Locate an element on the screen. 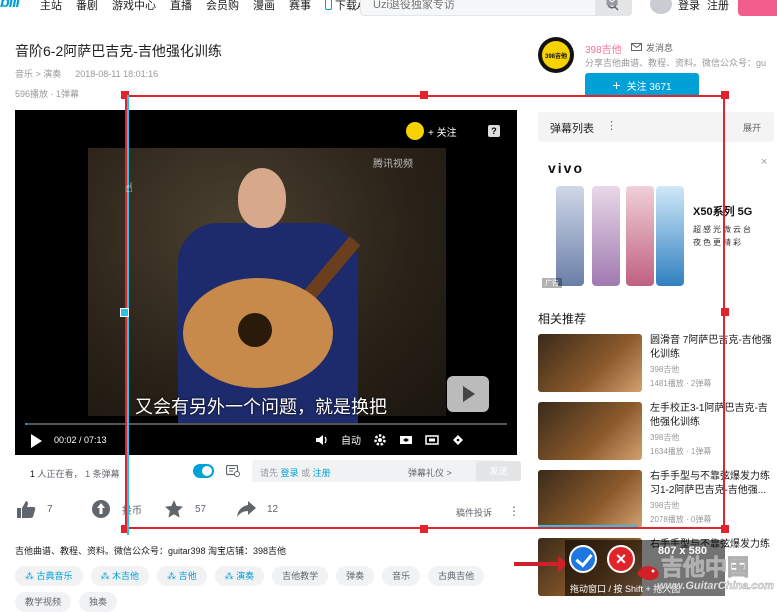 The height and width of the screenshot is (612, 777). video-meta: 音乐 > 演奏 2018-08-11 18:01:16 is located at coordinates (86, 73).